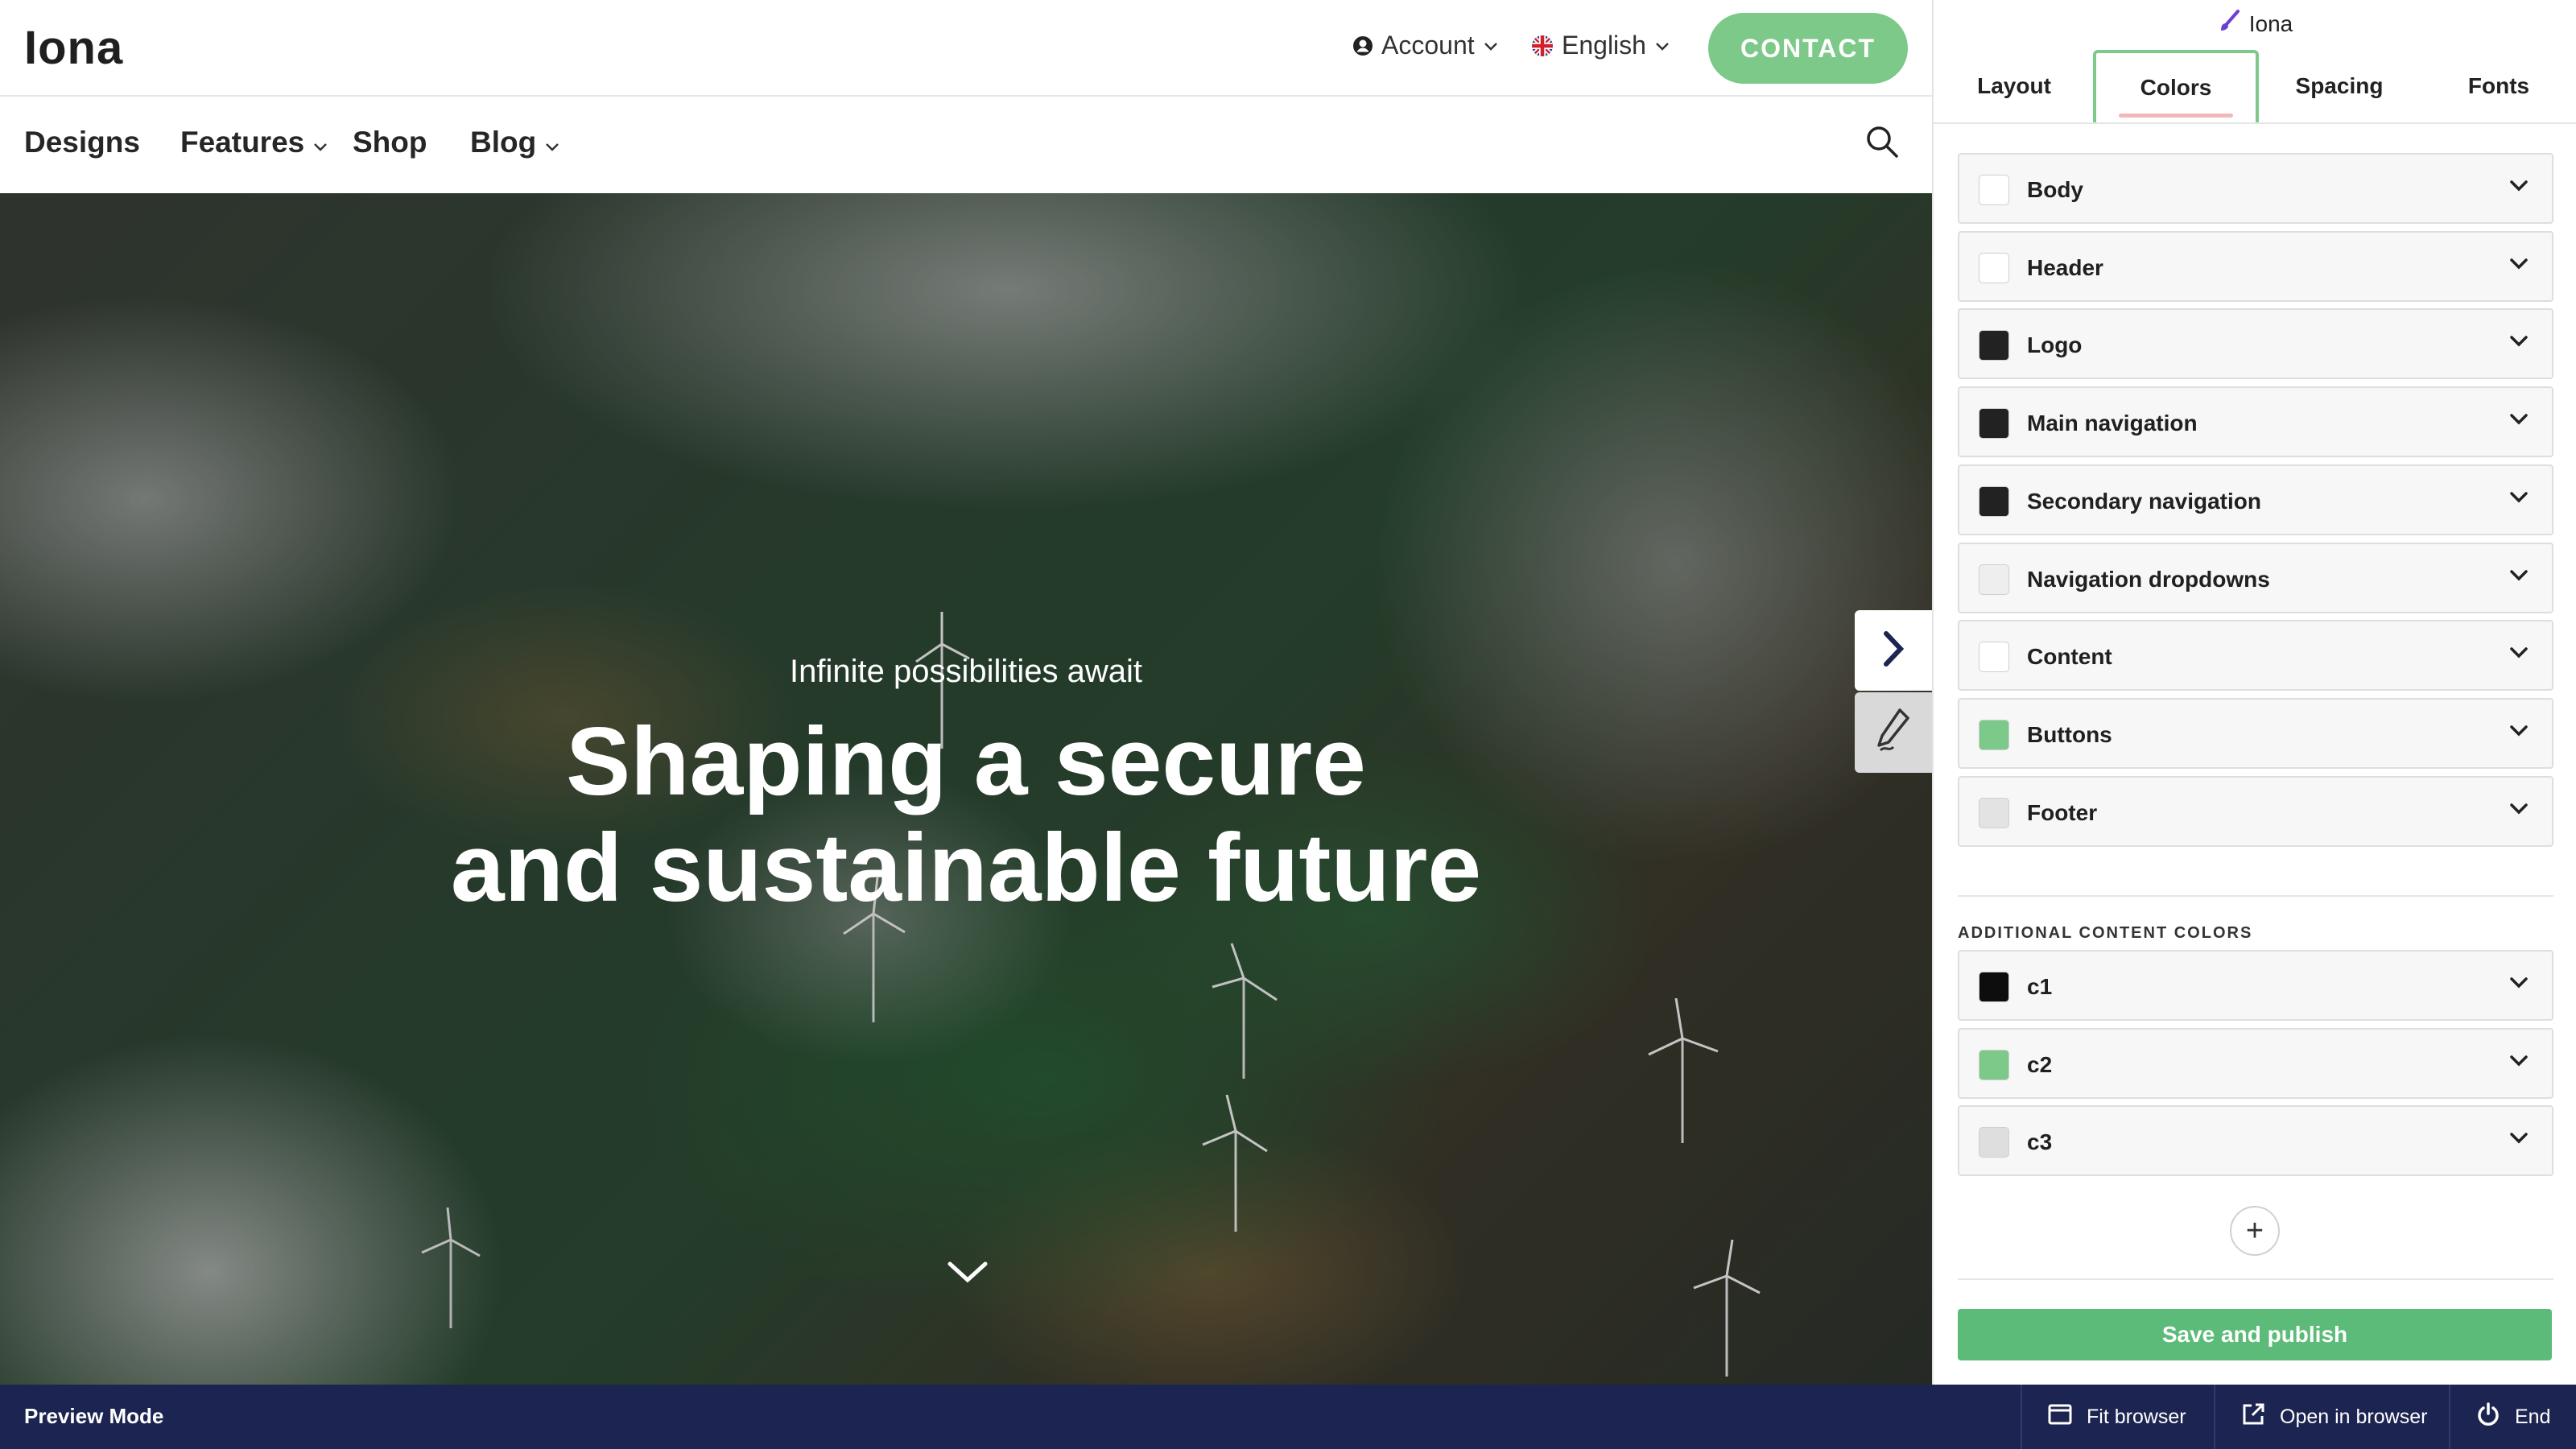 The width and height of the screenshot is (2576, 1449). I want to click on end-label: End, so click(2533, 1416).